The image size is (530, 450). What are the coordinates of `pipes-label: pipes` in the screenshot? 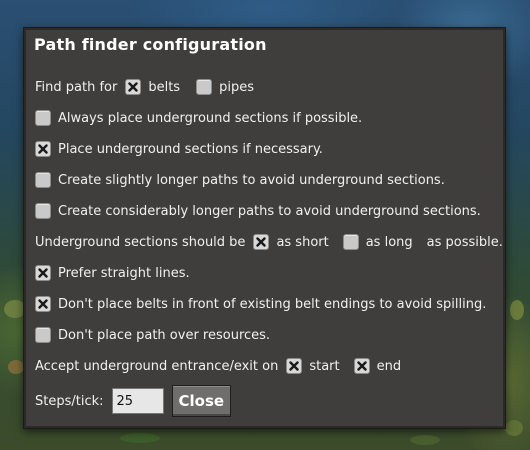 It's located at (236, 87).